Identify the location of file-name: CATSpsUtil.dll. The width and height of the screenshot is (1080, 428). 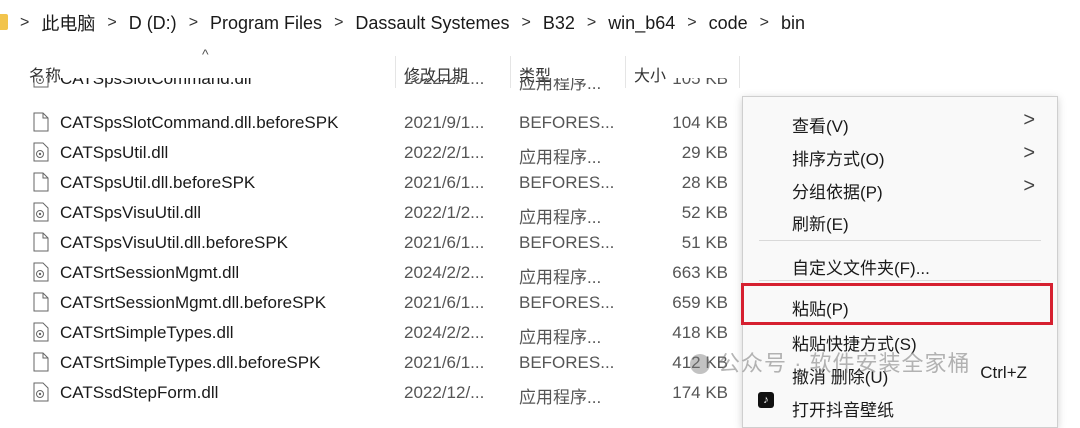
(114, 152).